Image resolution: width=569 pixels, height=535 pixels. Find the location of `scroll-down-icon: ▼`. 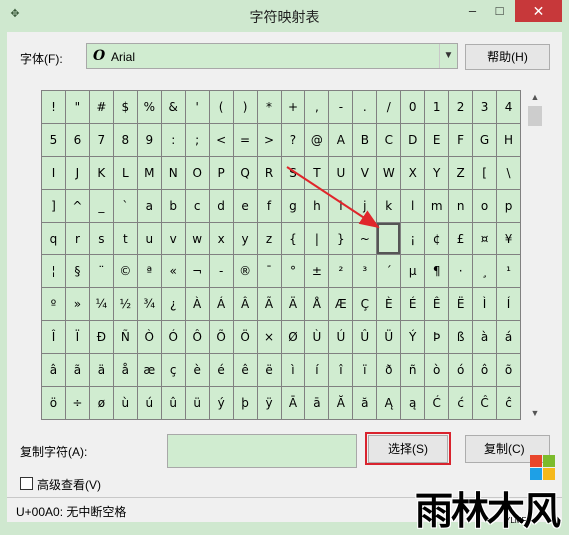

scroll-down-icon: ▼ is located at coordinates (535, 413).